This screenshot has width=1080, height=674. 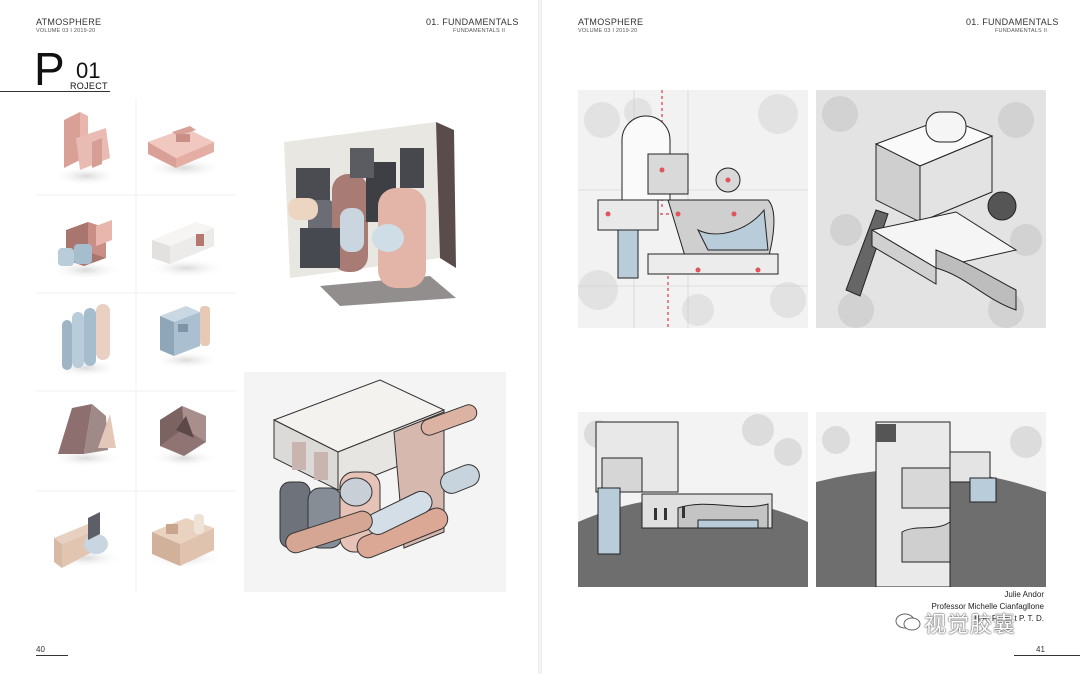 What do you see at coordinates (89, 86) in the screenshot?
I see `project-word: ROJECT` at bounding box center [89, 86].